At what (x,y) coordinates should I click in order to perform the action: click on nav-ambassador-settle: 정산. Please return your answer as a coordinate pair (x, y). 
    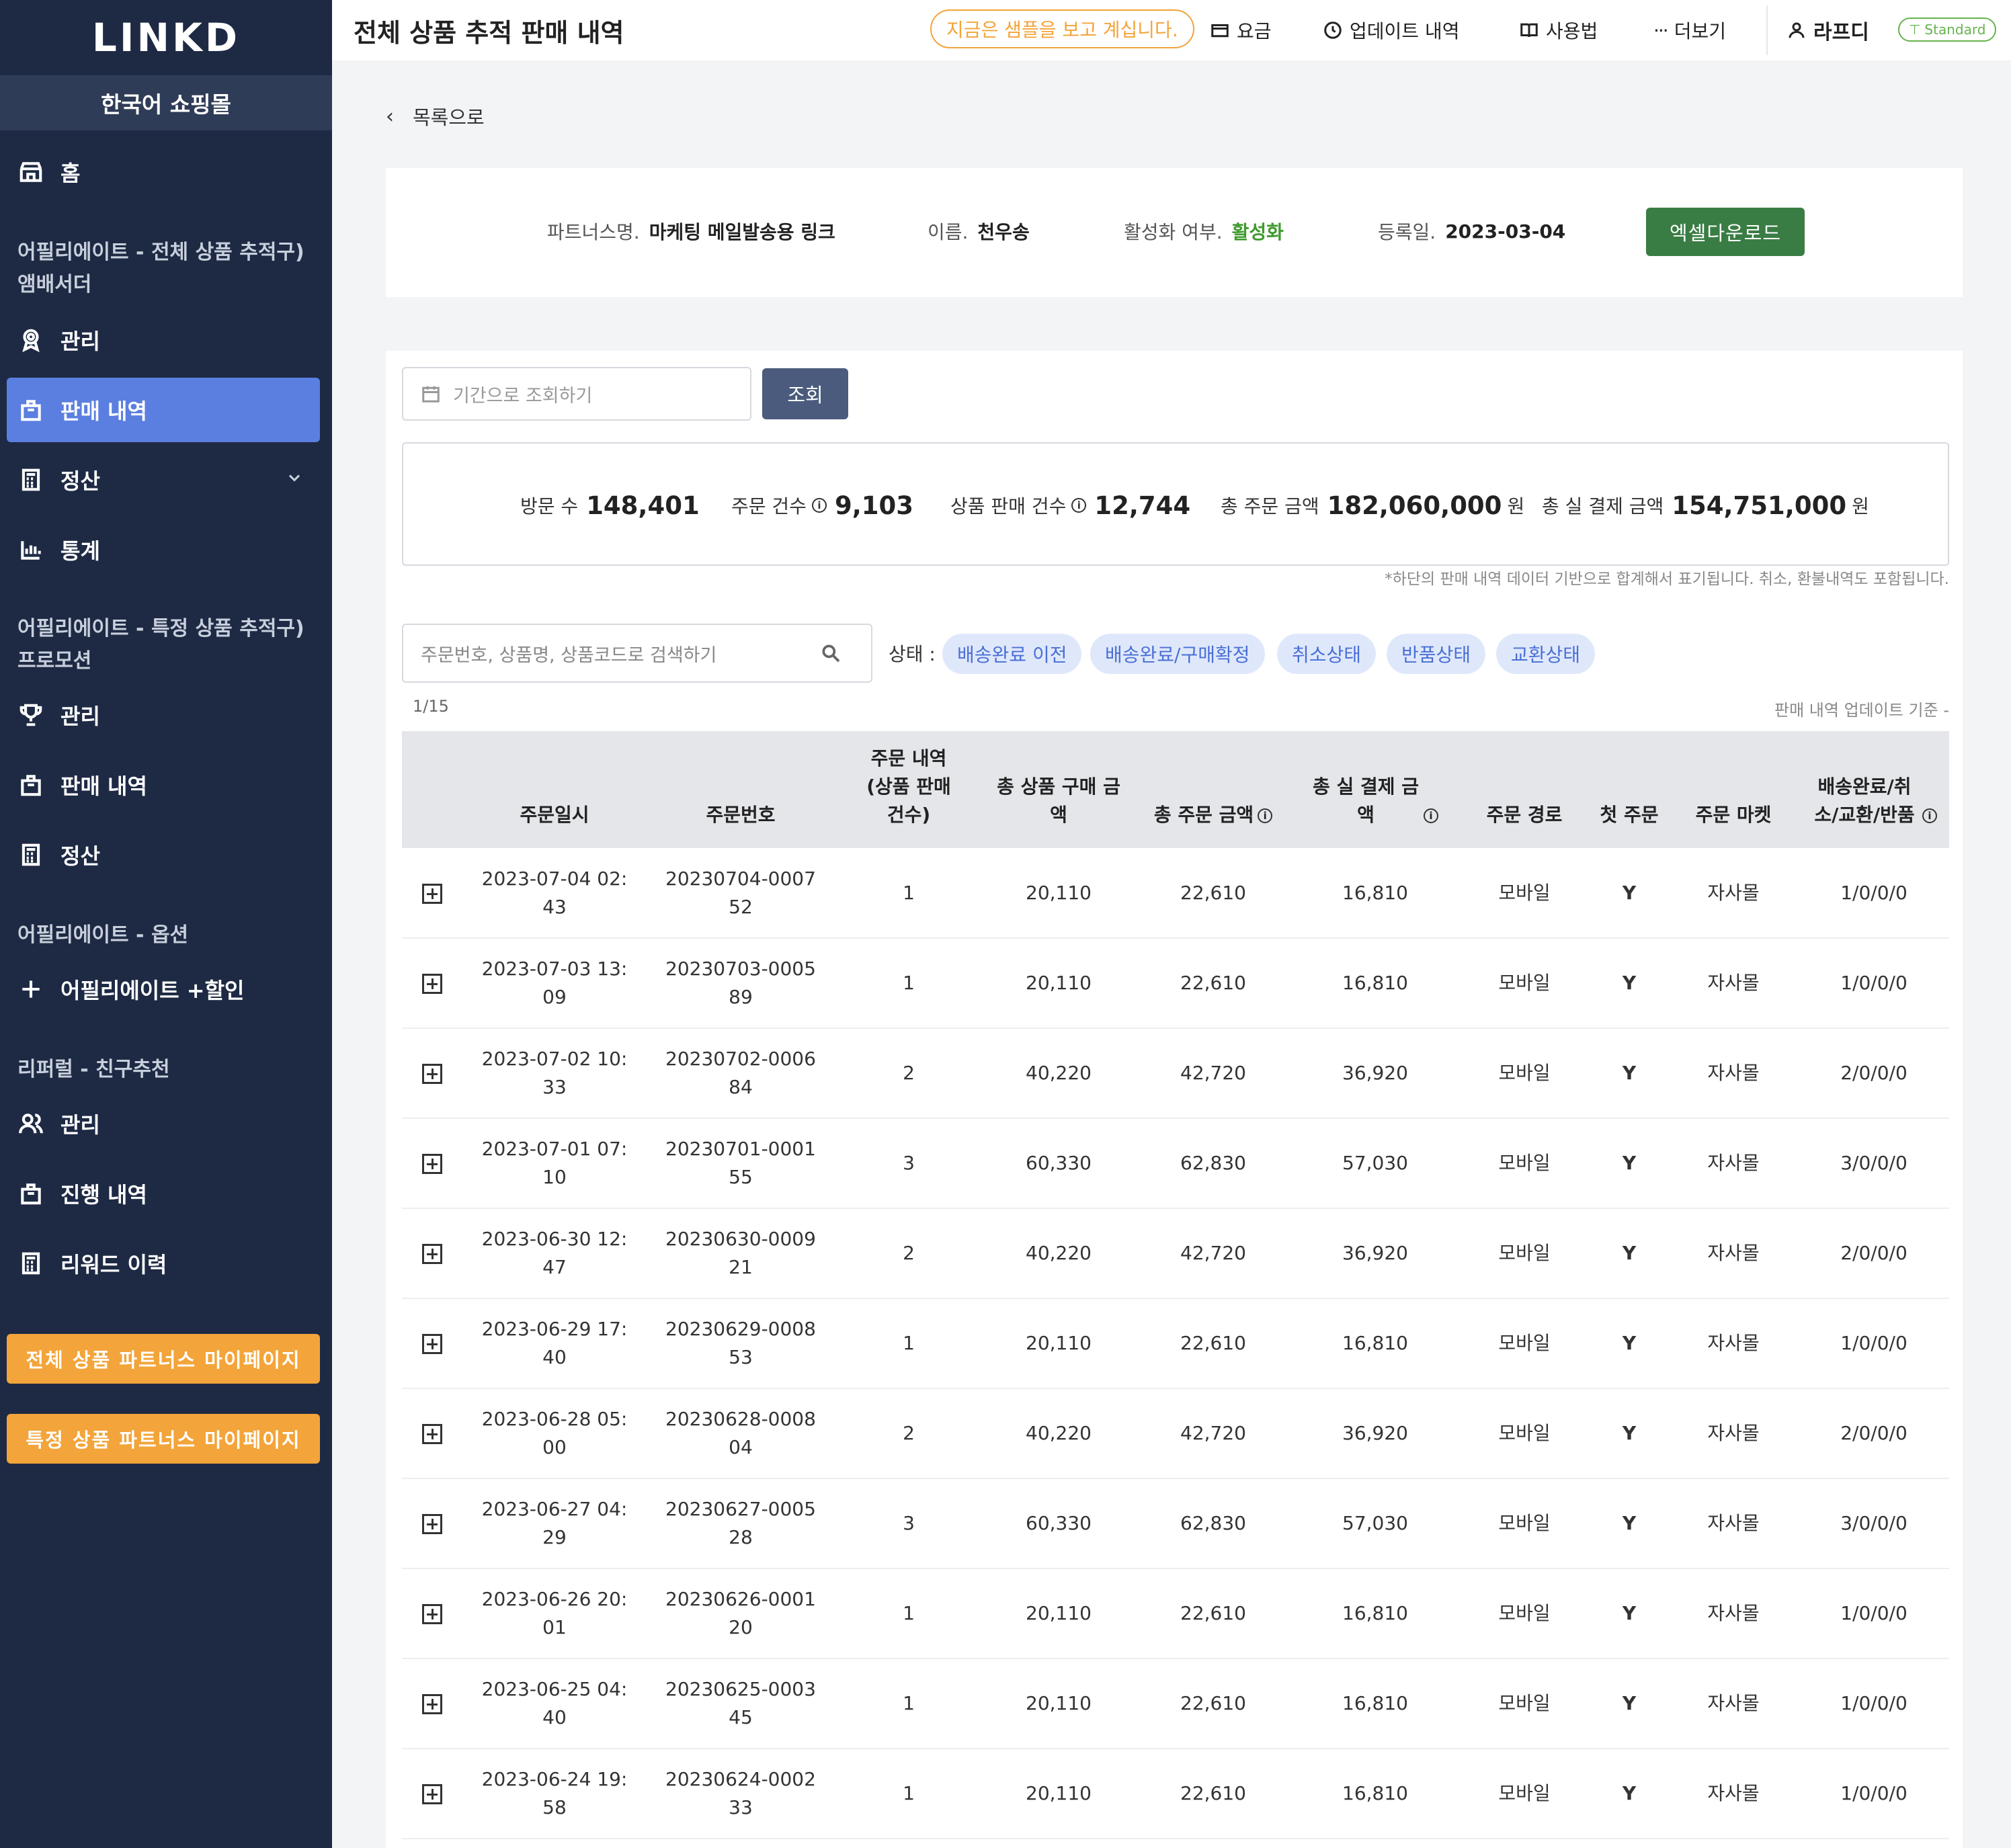
    Looking at the image, I should click on (166, 480).